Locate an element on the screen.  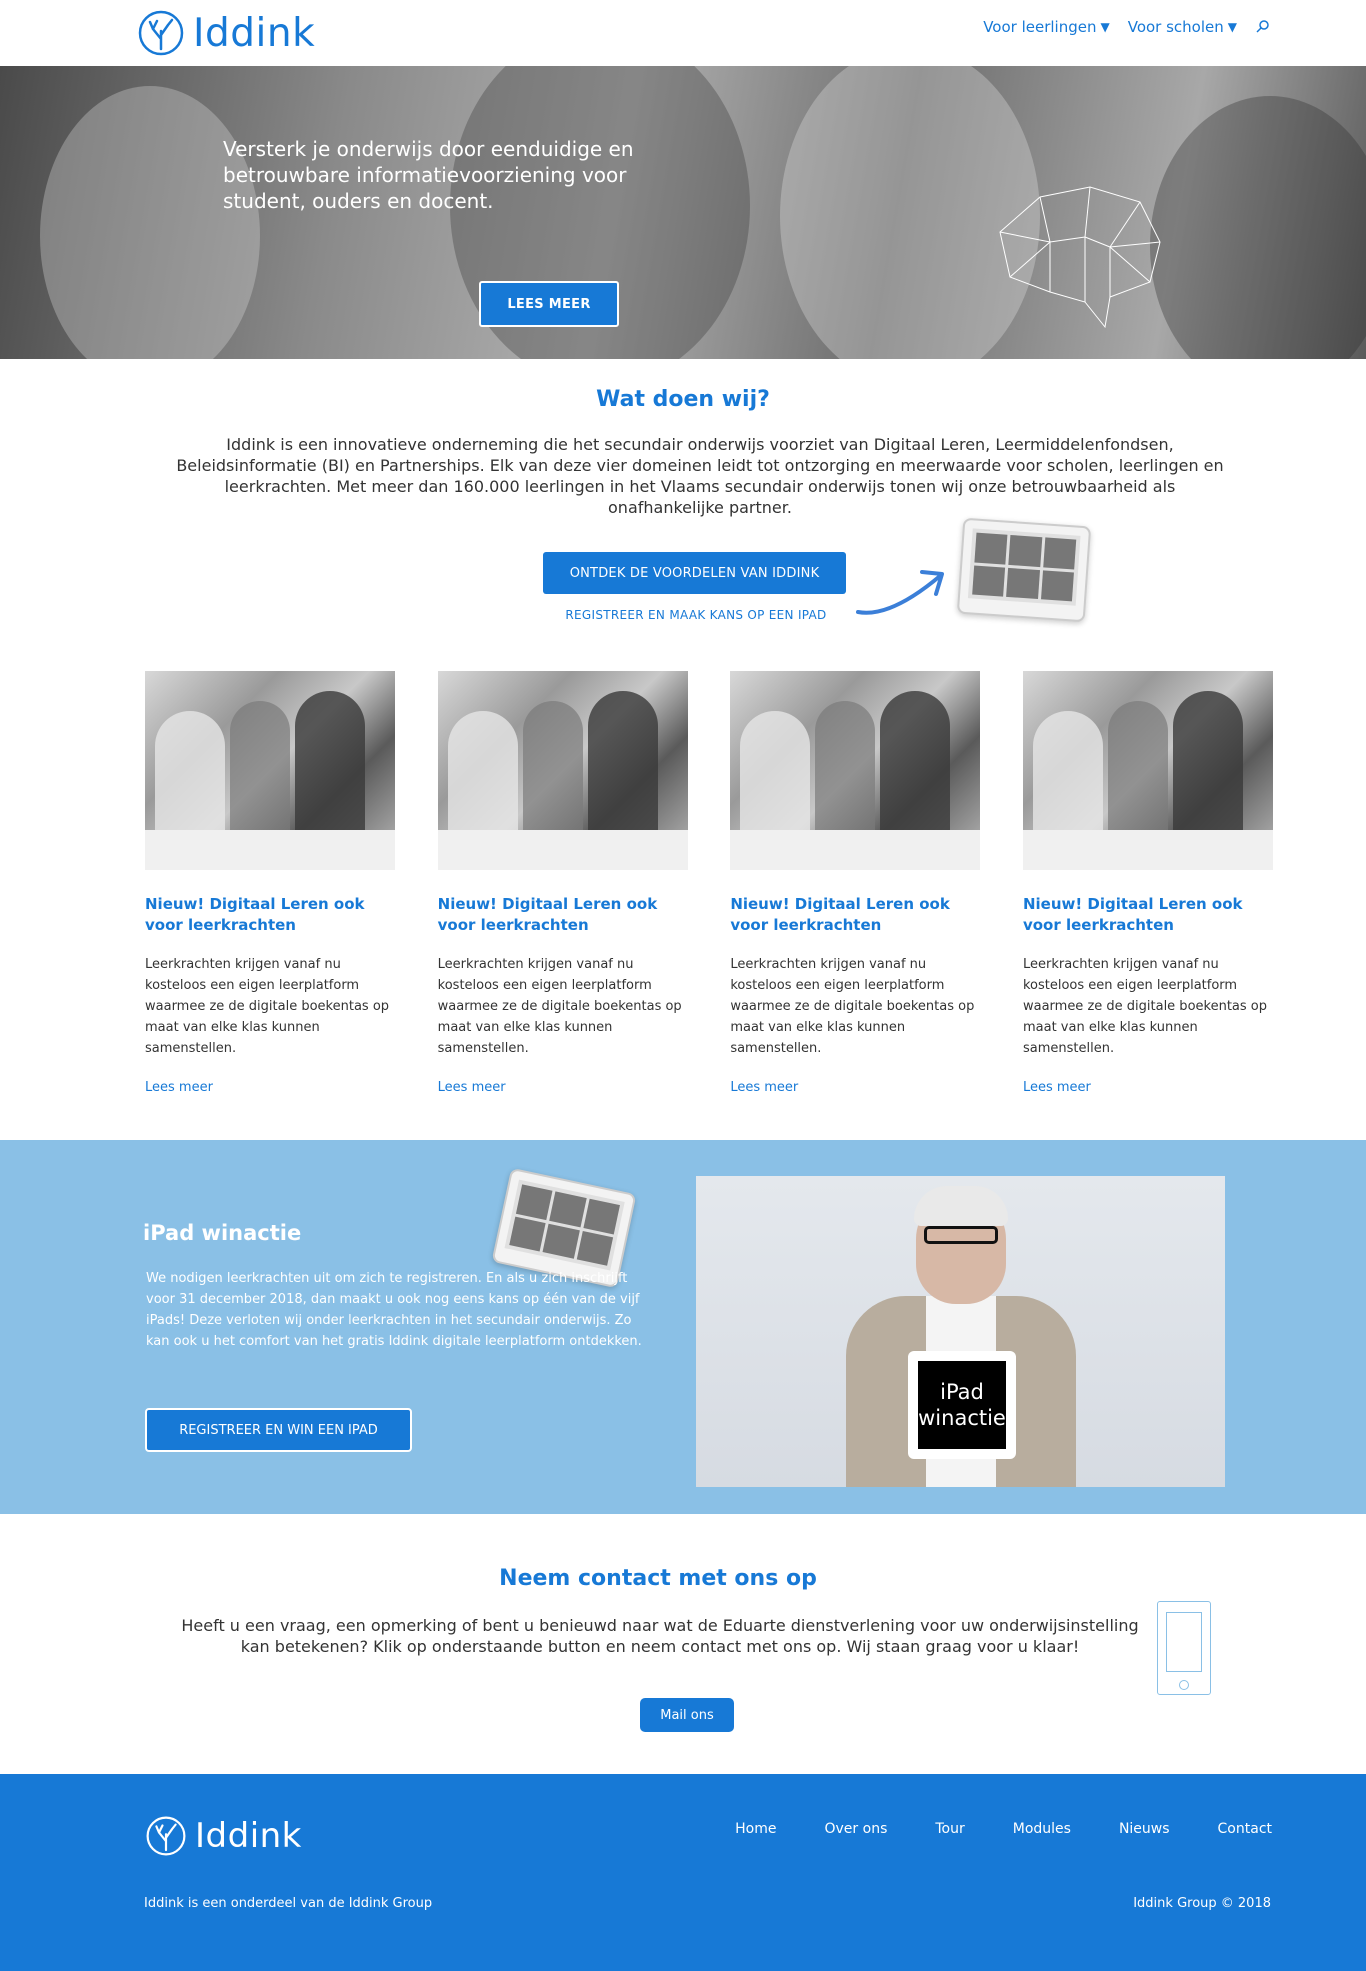
footer-link-tour: Tour is located at coordinates (949, 1829).